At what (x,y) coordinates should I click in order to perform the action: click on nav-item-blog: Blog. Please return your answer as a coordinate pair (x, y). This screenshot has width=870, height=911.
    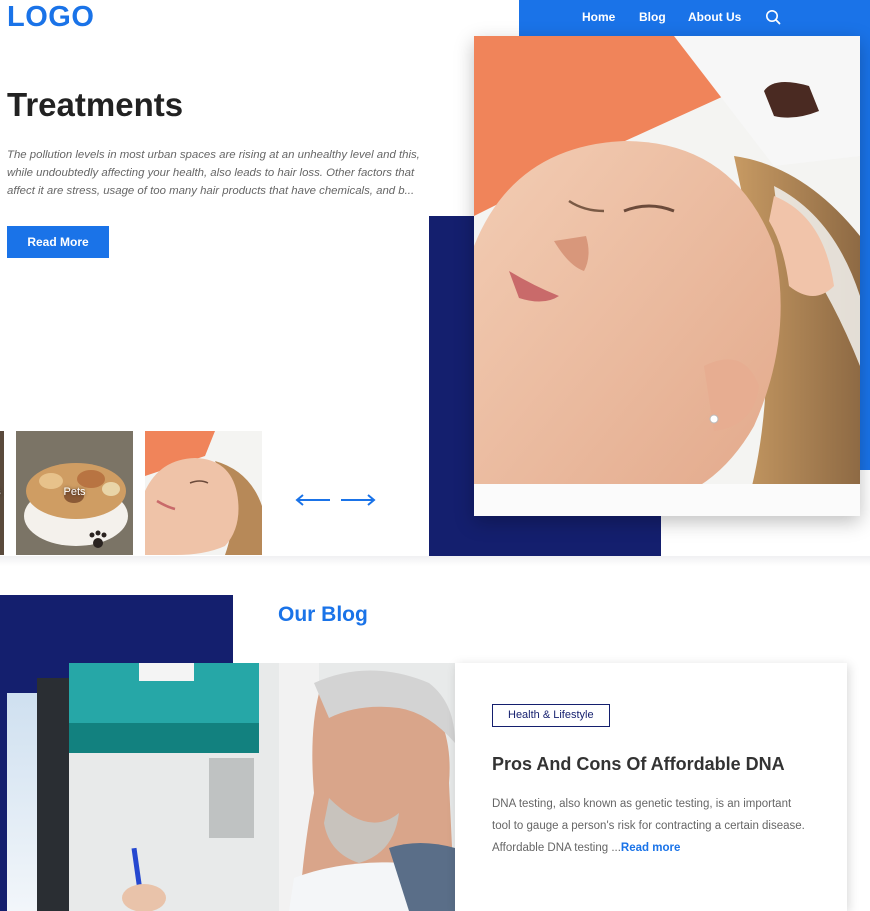
    Looking at the image, I should click on (652, 17).